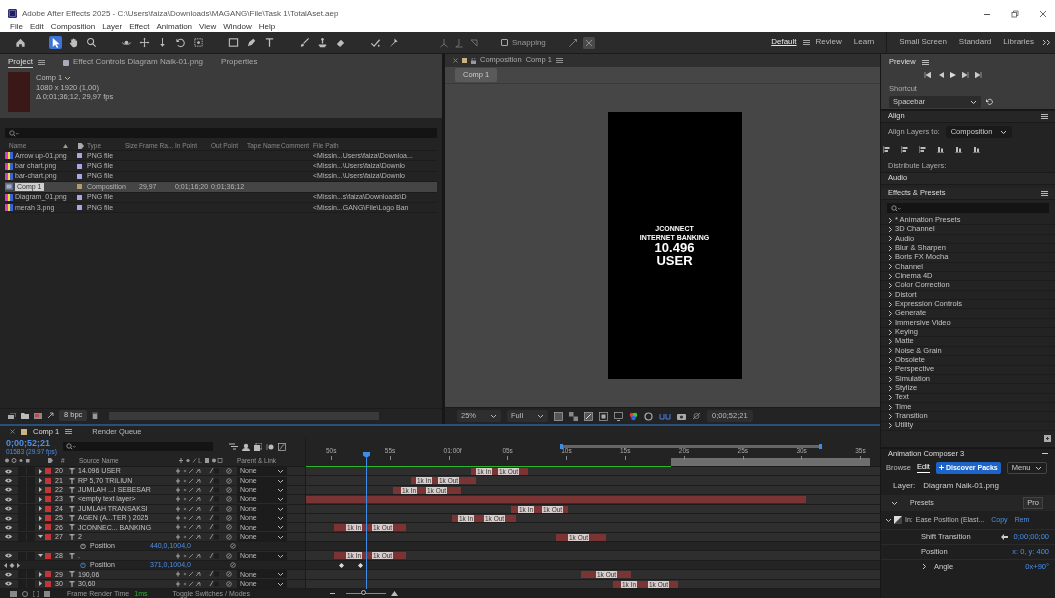  Describe the element at coordinates (504, 42) in the screenshot. I see `snapping-checkbox` at that location.